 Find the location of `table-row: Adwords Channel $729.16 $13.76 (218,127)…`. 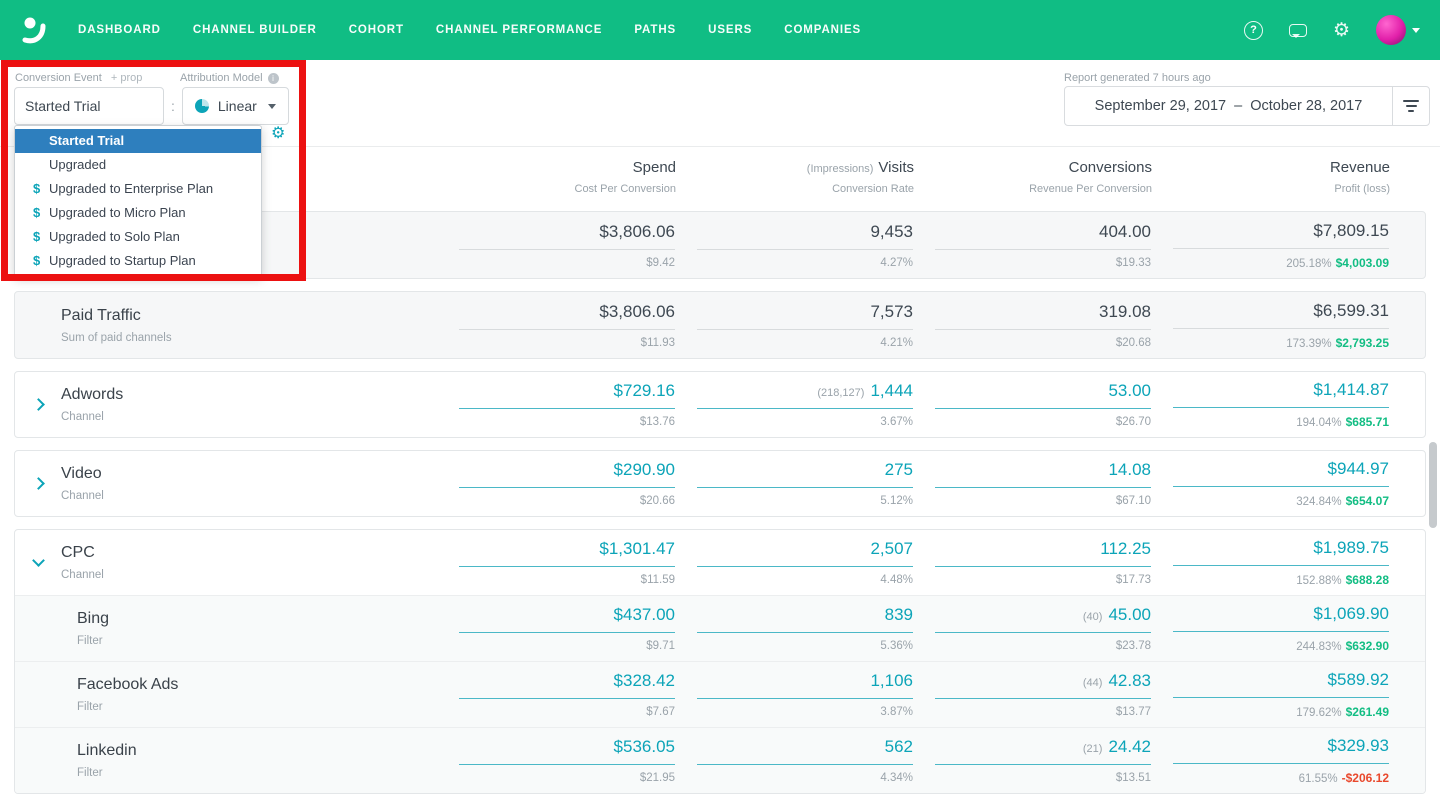

table-row: Adwords Channel $729.16 $13.76 (218,127)… is located at coordinates (720, 404).